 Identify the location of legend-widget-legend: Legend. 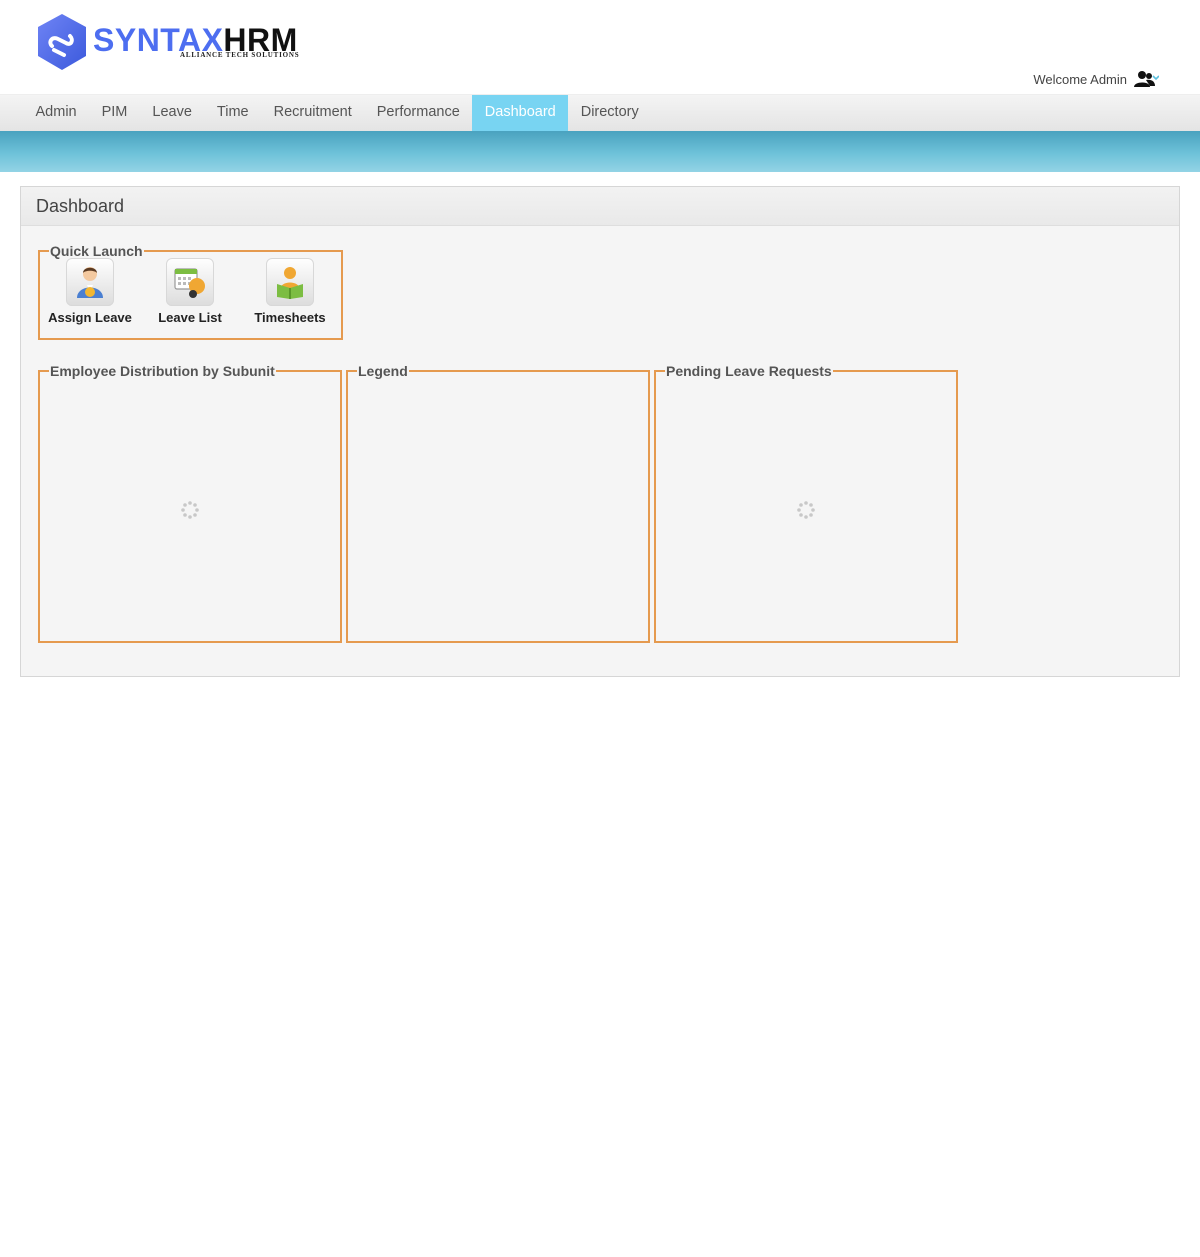
(383, 371).